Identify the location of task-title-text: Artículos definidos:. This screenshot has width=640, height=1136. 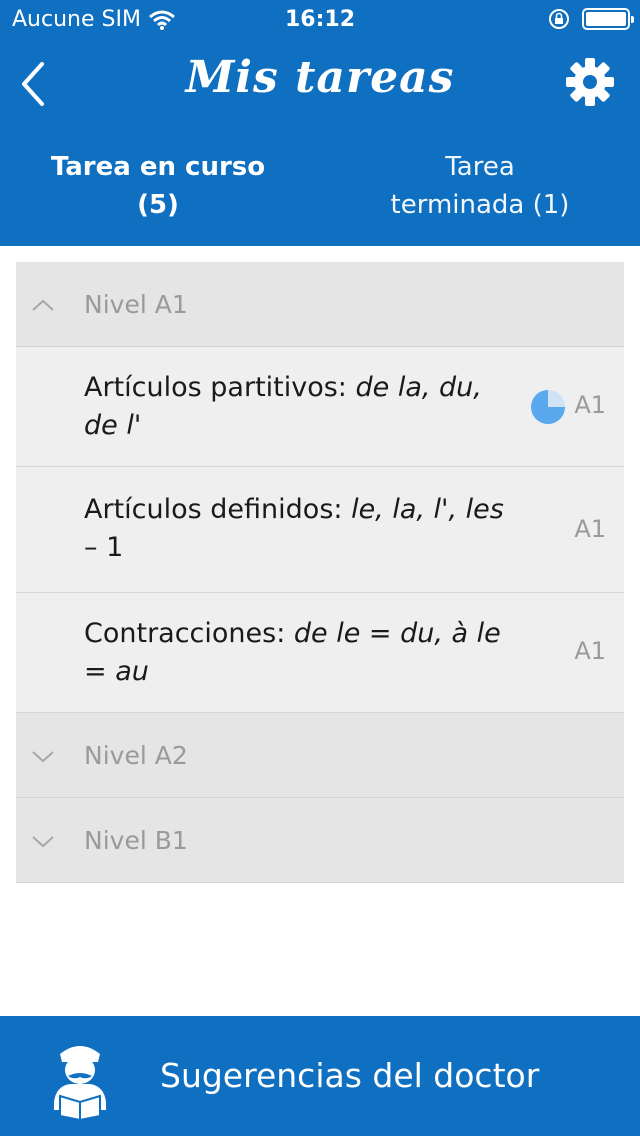
(218, 509).